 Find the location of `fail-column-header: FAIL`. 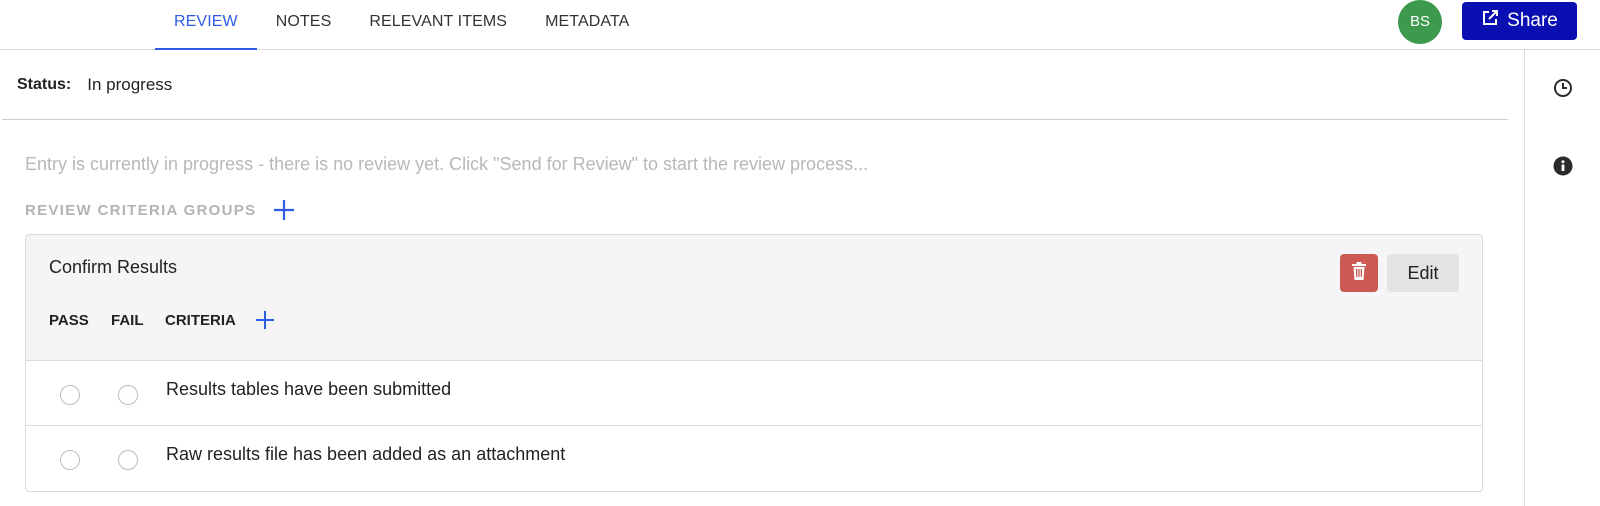

fail-column-header: FAIL is located at coordinates (127, 320).